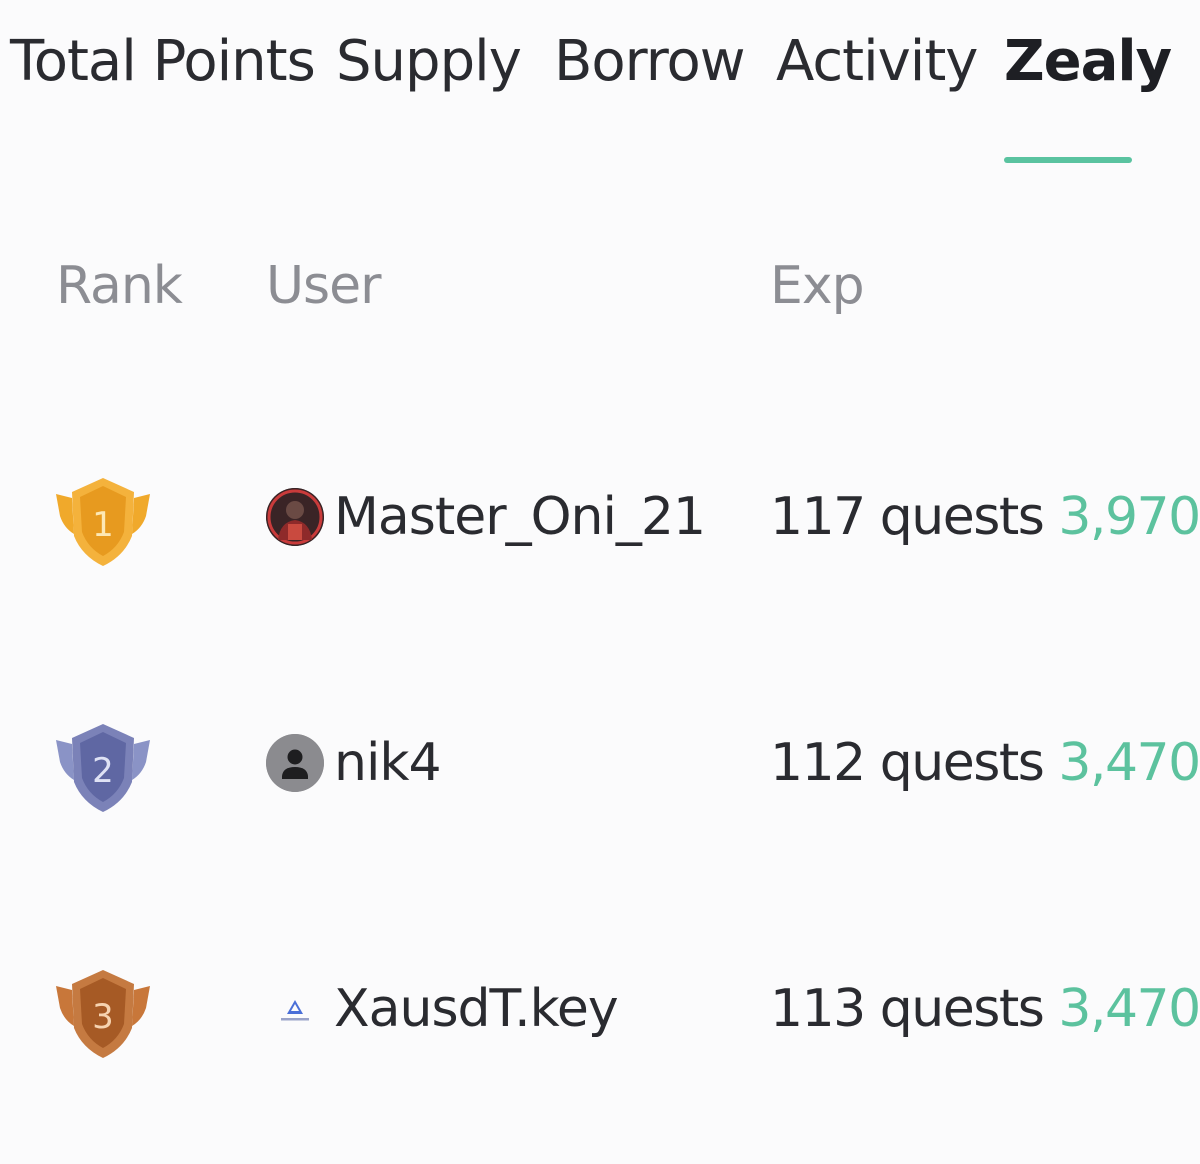 This screenshot has width=1200, height=1164. Describe the element at coordinates (429, 62) in the screenshot. I see `tab-supply: Supply` at that location.